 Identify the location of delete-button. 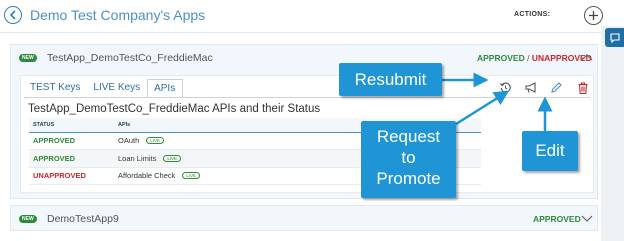
(582, 87).